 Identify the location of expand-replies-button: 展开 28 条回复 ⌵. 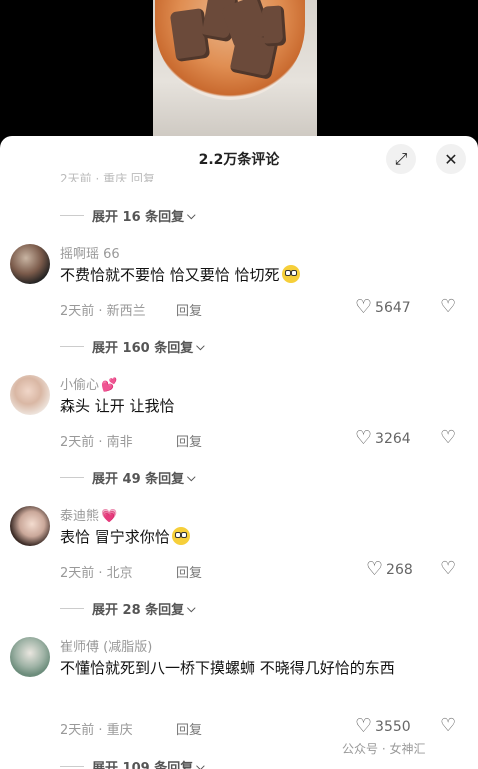
(128, 608).